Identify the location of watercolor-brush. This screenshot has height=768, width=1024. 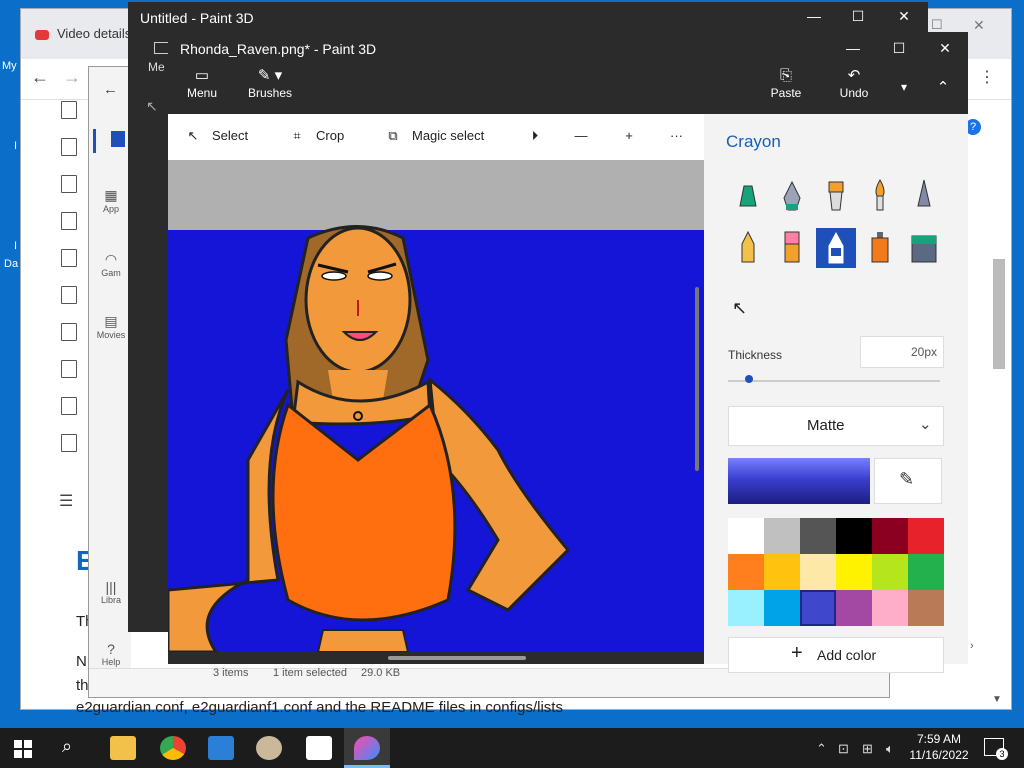
(880, 196).